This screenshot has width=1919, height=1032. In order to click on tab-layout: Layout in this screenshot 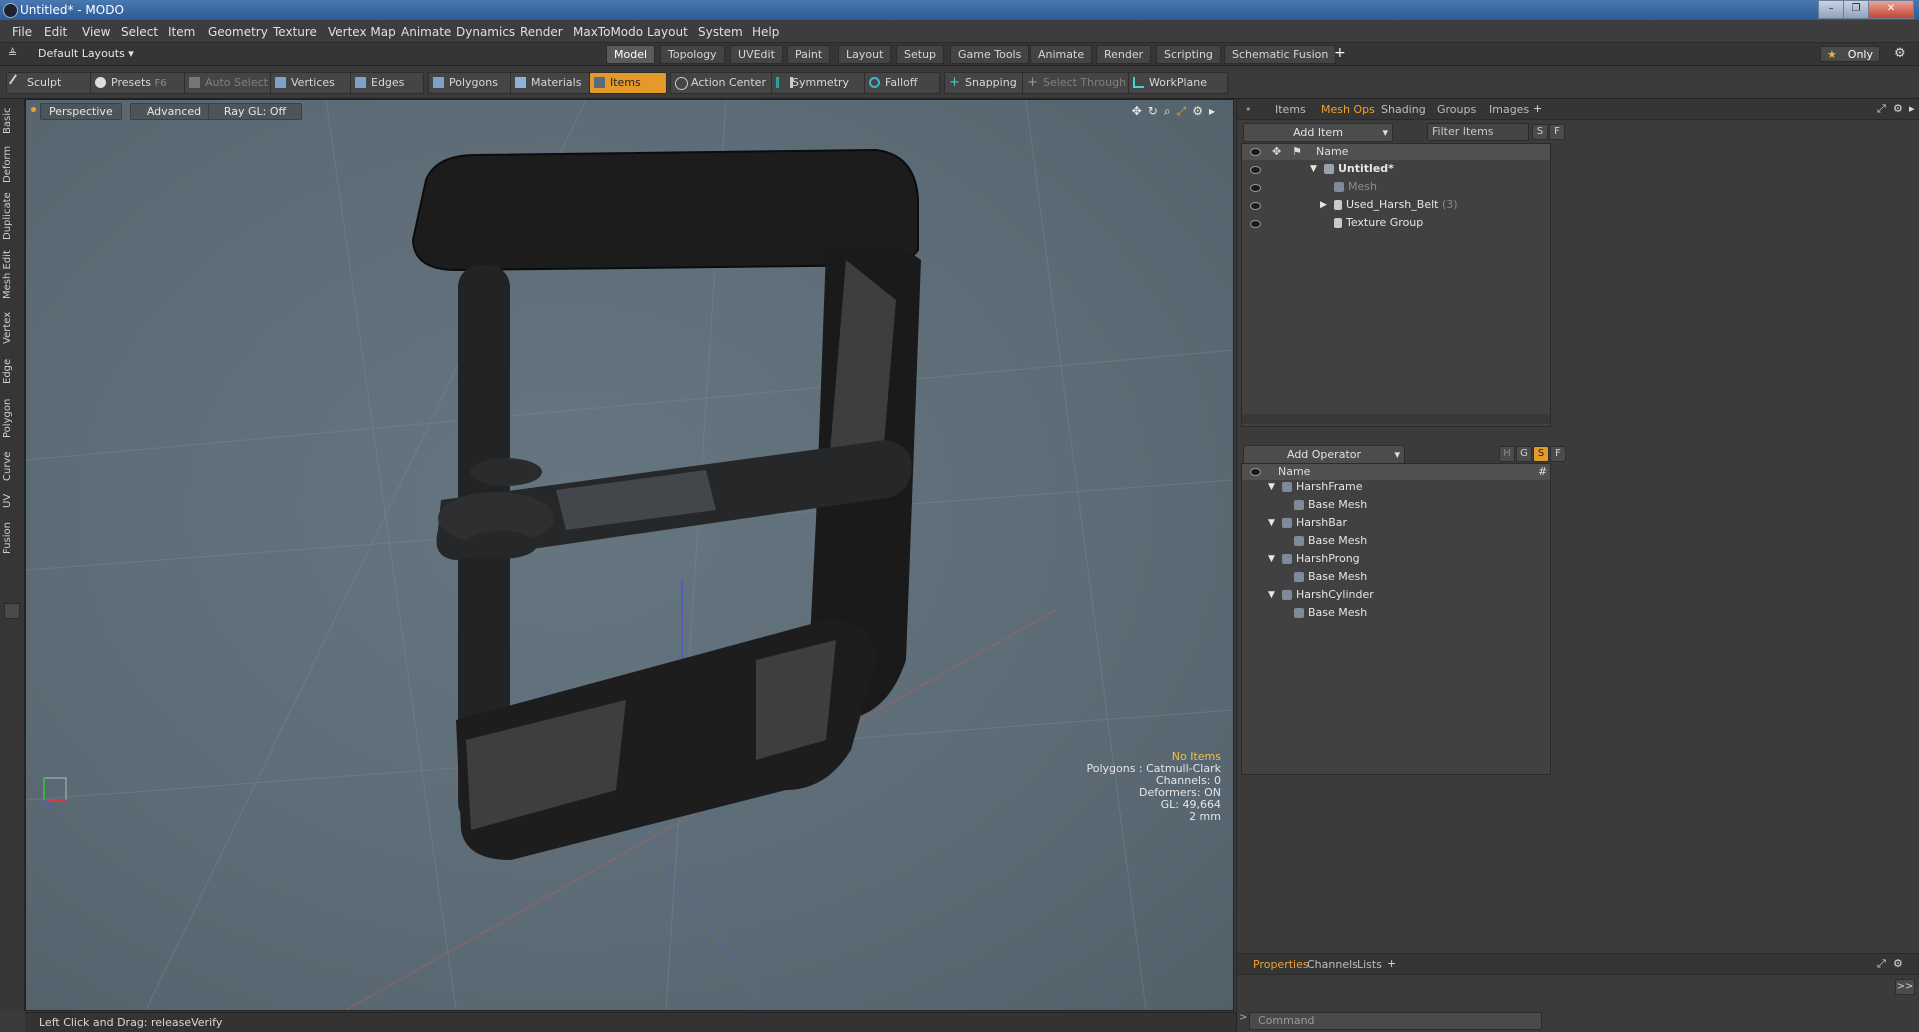, I will do `click(865, 54)`.